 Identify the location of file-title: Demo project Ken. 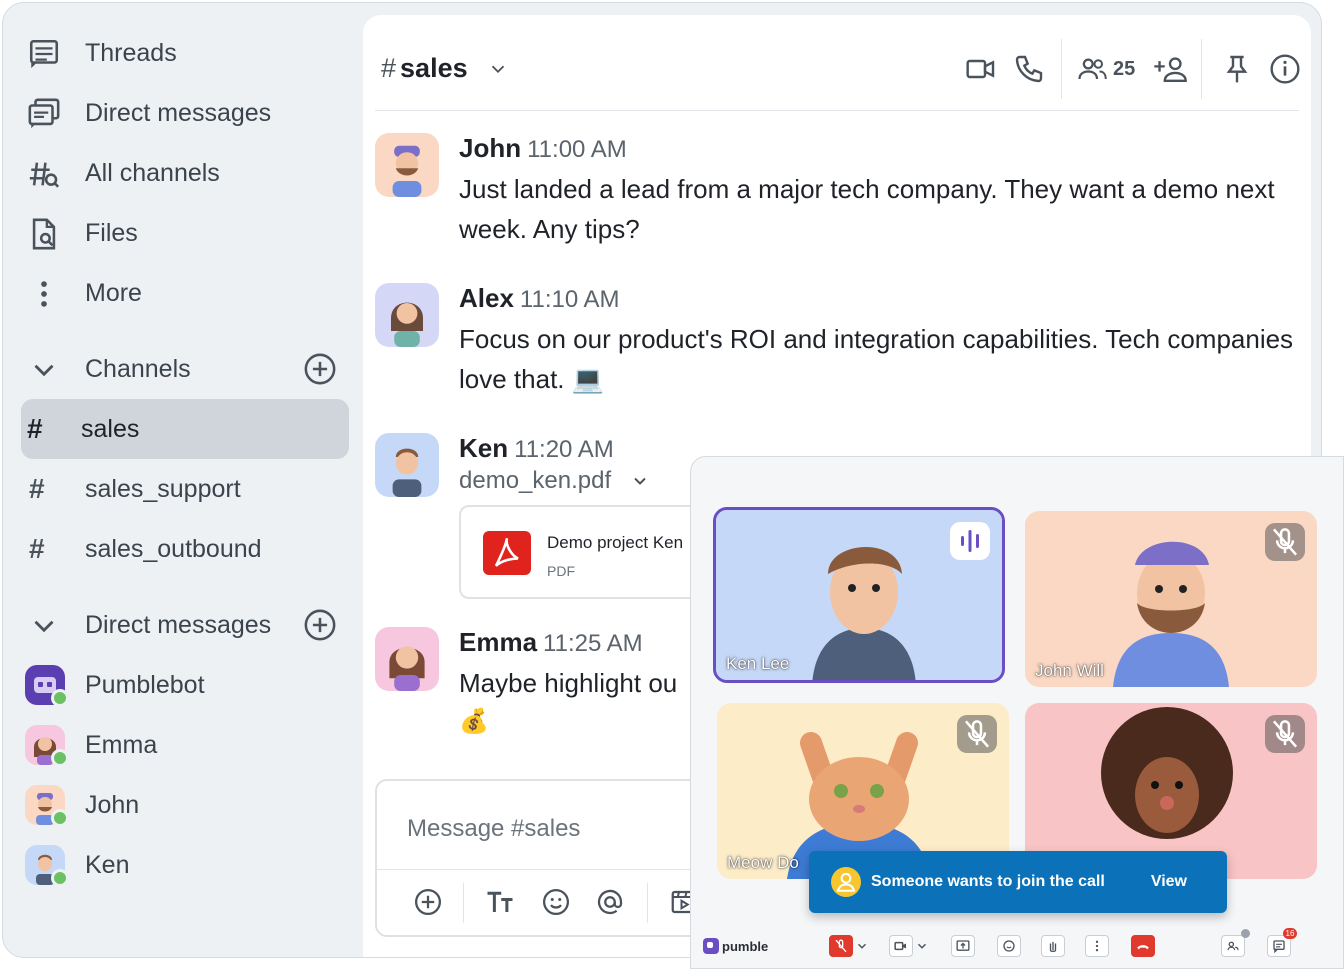
(615, 542).